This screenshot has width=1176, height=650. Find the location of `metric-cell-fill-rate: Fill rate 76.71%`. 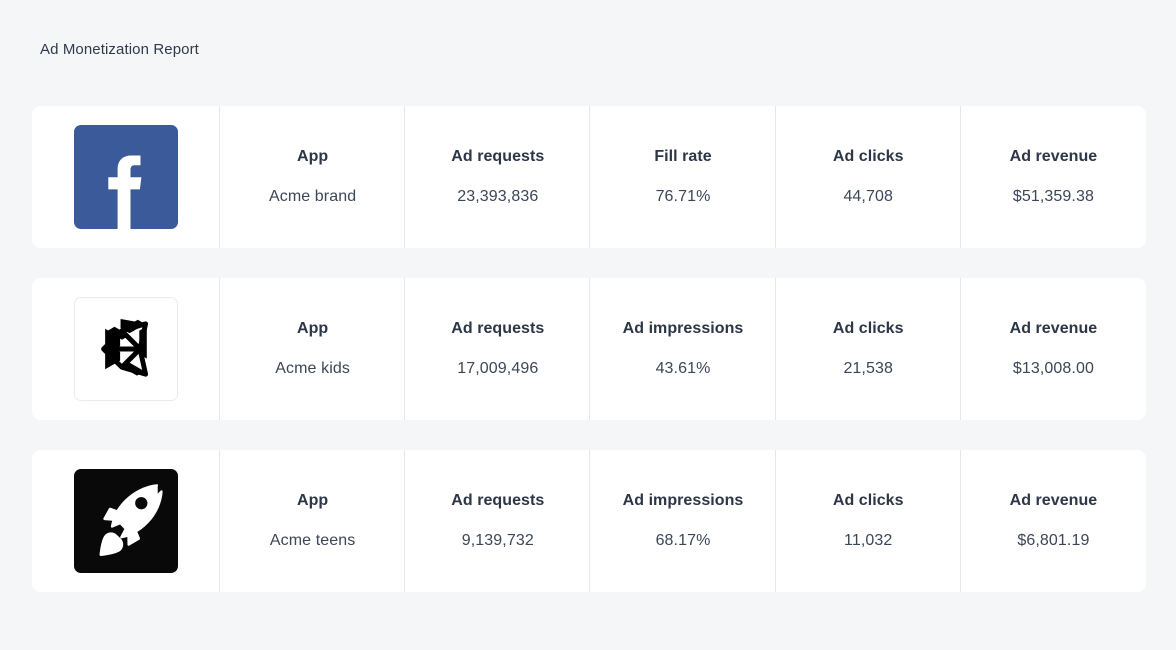

metric-cell-fill-rate: Fill rate 76.71% is located at coordinates (683, 177).